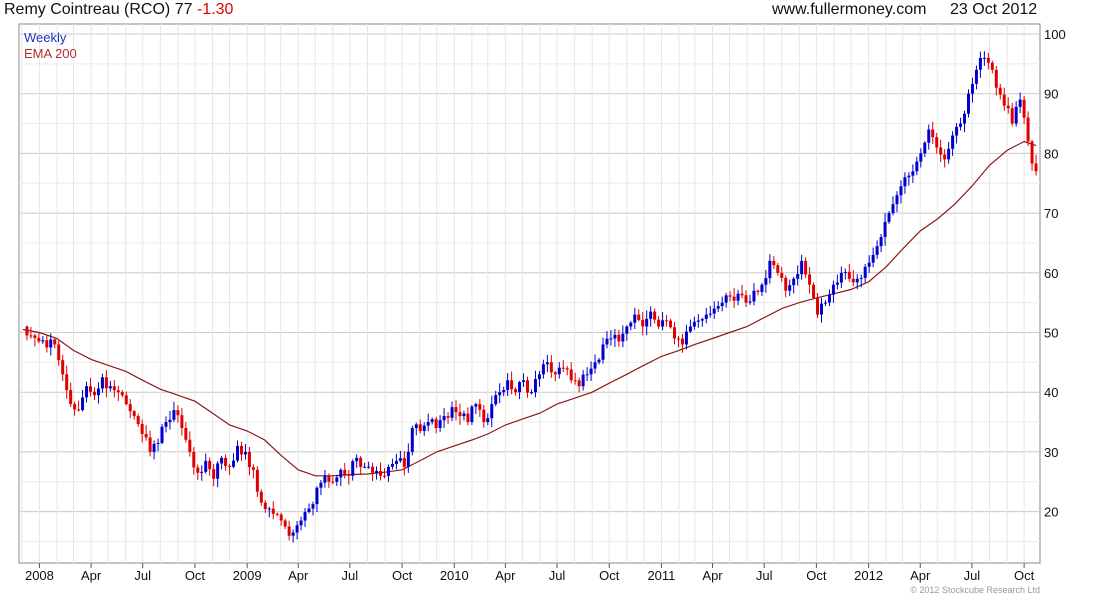 The image size is (1100, 600). What do you see at coordinates (994, 9) in the screenshot?
I see `chart-date: 23 Oct 2012` at bounding box center [994, 9].